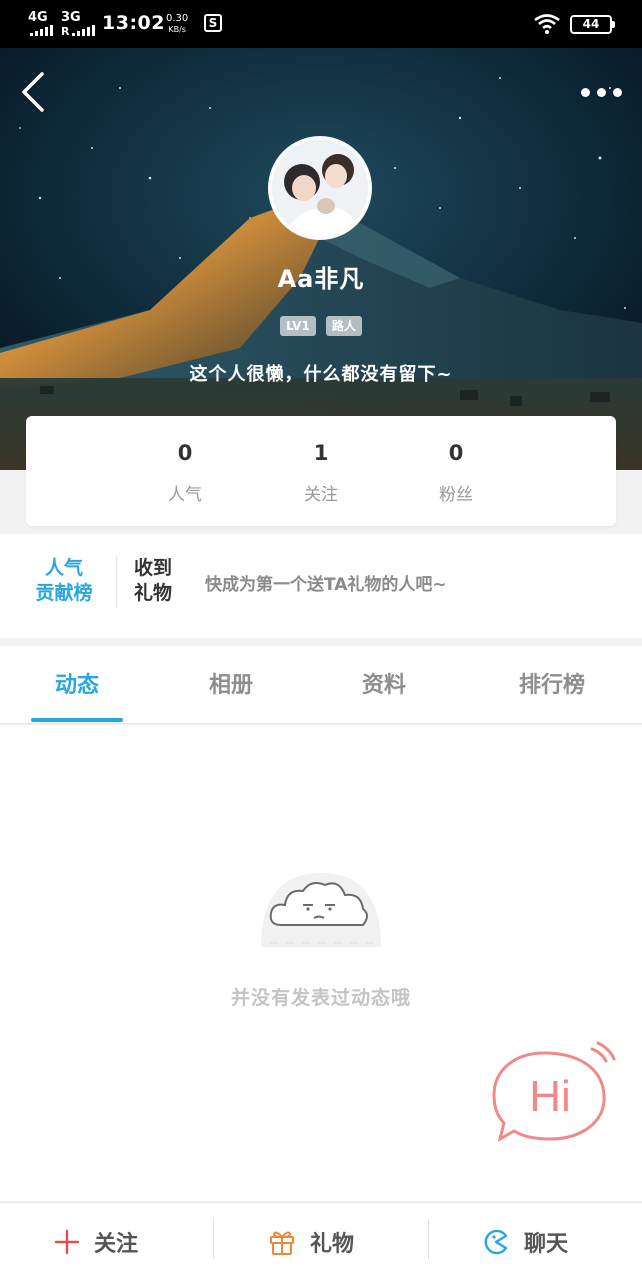  I want to click on hi-chat-bubble-button: Hi, so click(553, 1094).